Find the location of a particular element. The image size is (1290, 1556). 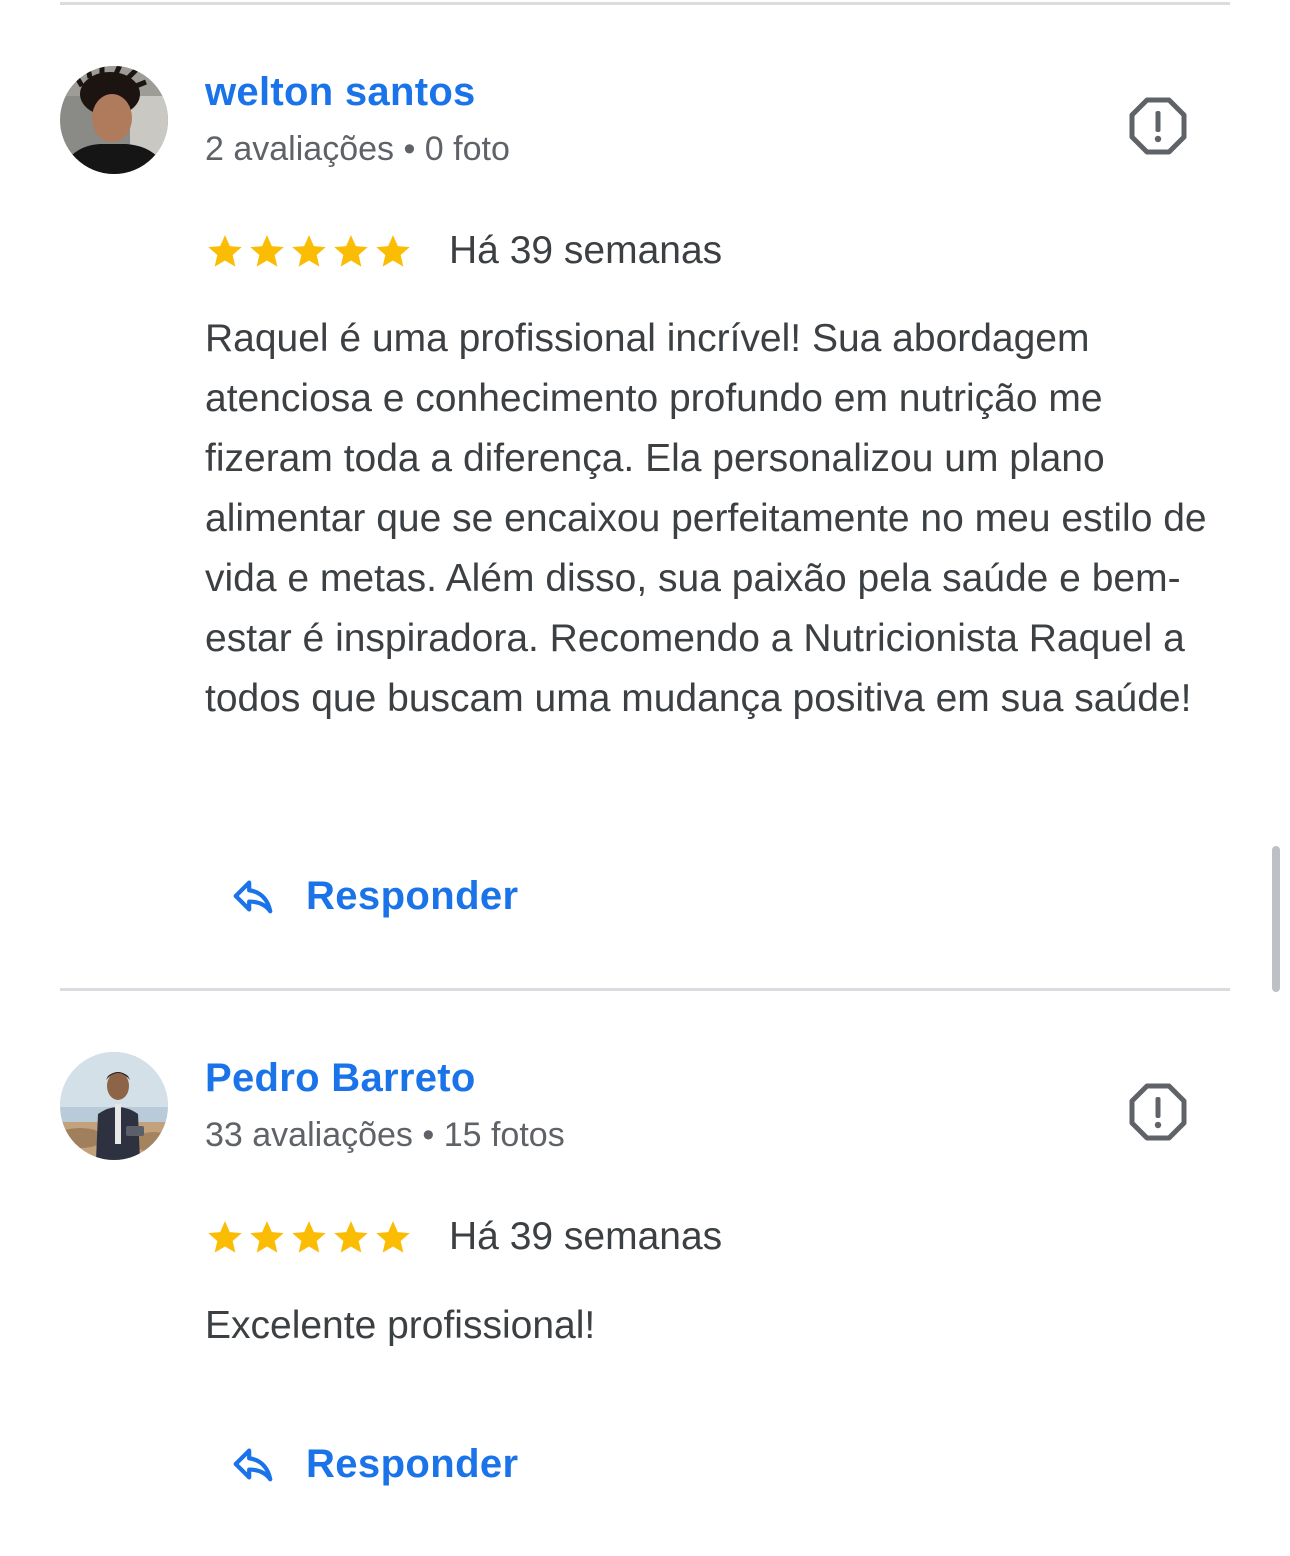

scrollbar is located at coordinates (1276, 919).